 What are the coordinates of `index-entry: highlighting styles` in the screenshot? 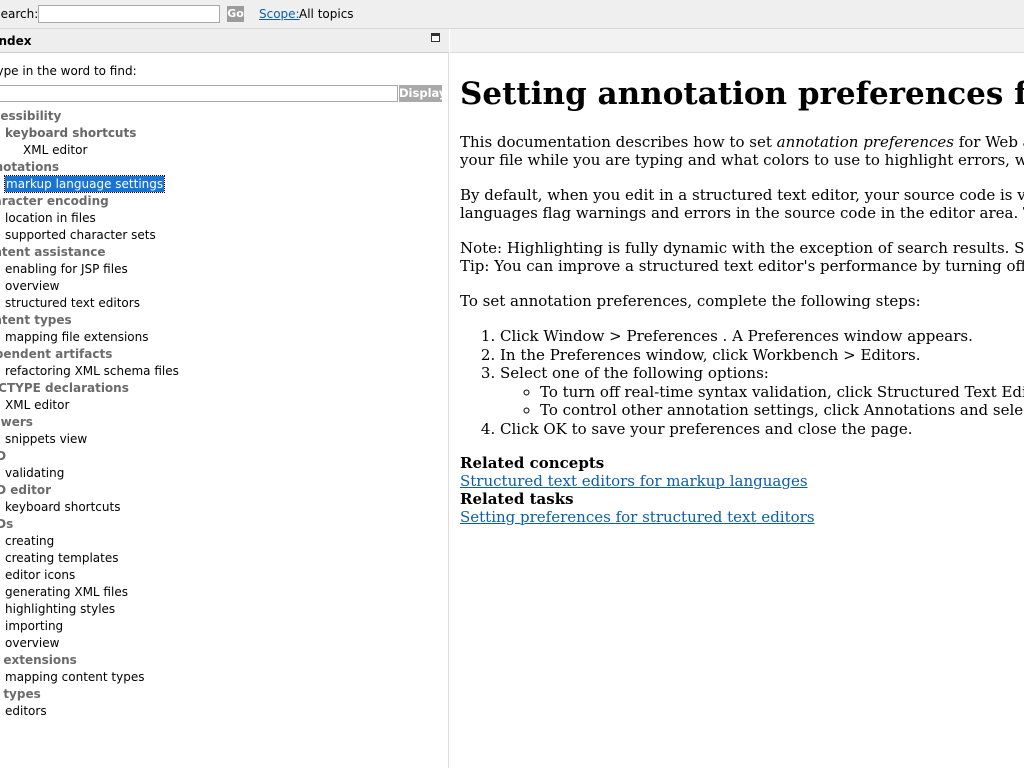 It's located at (224, 609).